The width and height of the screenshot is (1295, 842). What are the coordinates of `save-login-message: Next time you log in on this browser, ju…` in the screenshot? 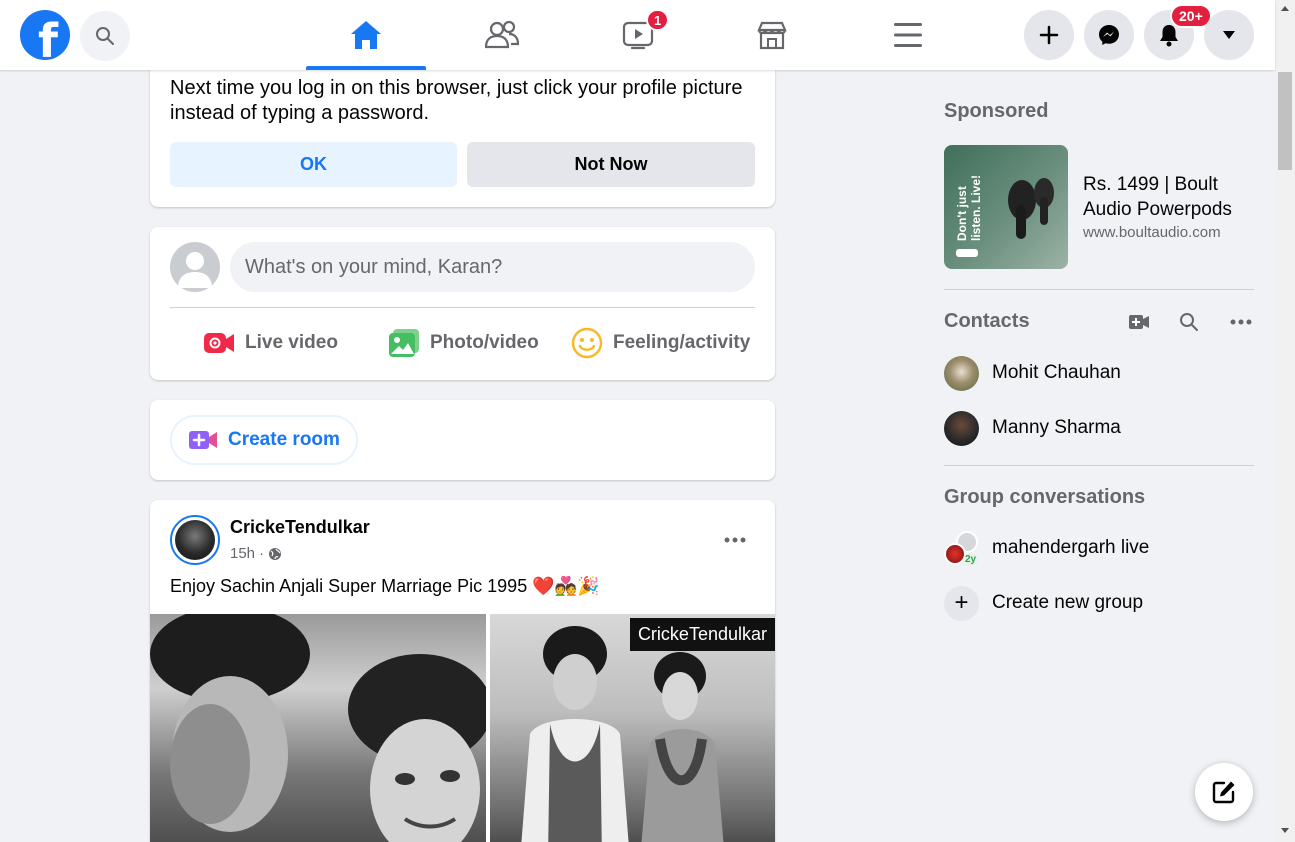 It's located at (456, 100).